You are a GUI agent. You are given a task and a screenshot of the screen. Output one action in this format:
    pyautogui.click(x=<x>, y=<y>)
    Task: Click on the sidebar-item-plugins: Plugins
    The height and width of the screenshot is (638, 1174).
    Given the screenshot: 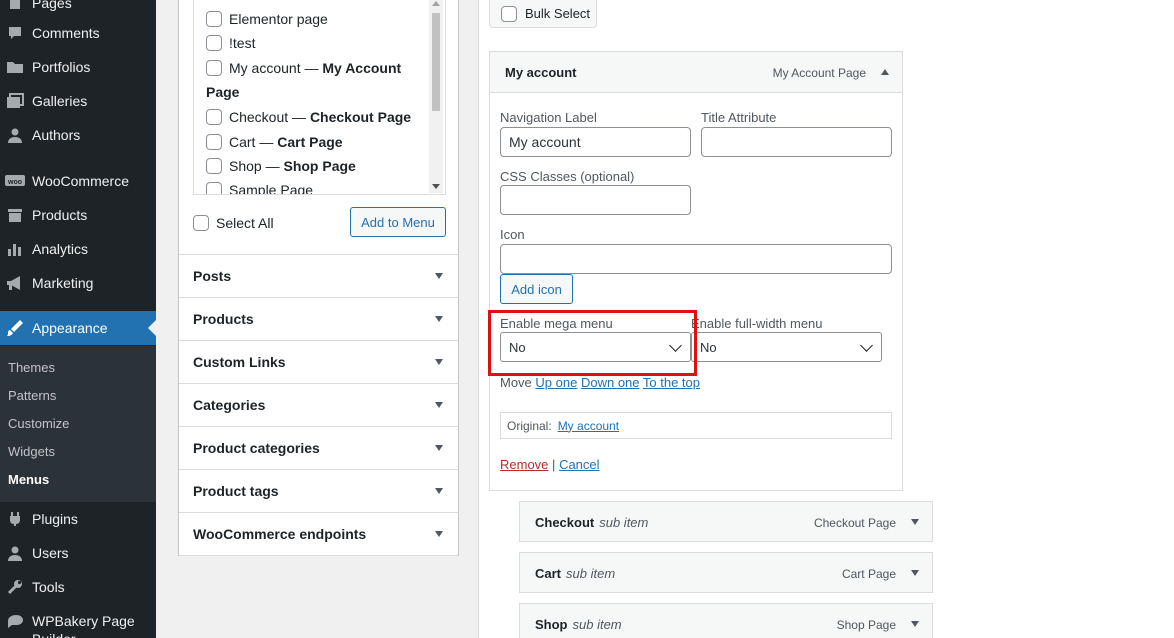 What is the action you would take?
    pyautogui.click(x=78, y=519)
    